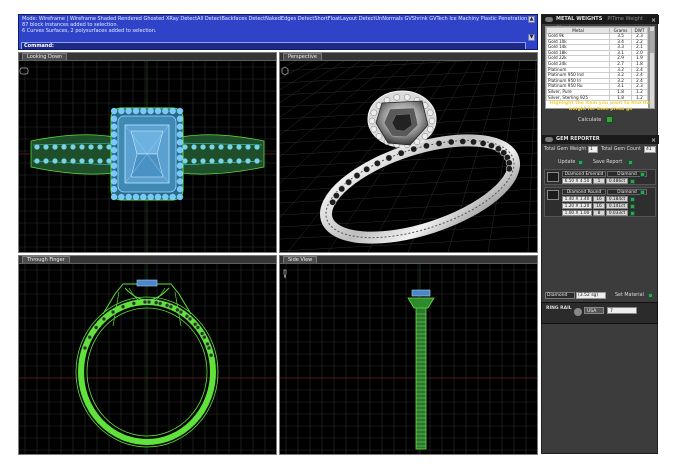 The height and width of the screenshot is (476, 676). I want to click on metal-weights-title: METAL WEIGHTS, so click(579, 19).